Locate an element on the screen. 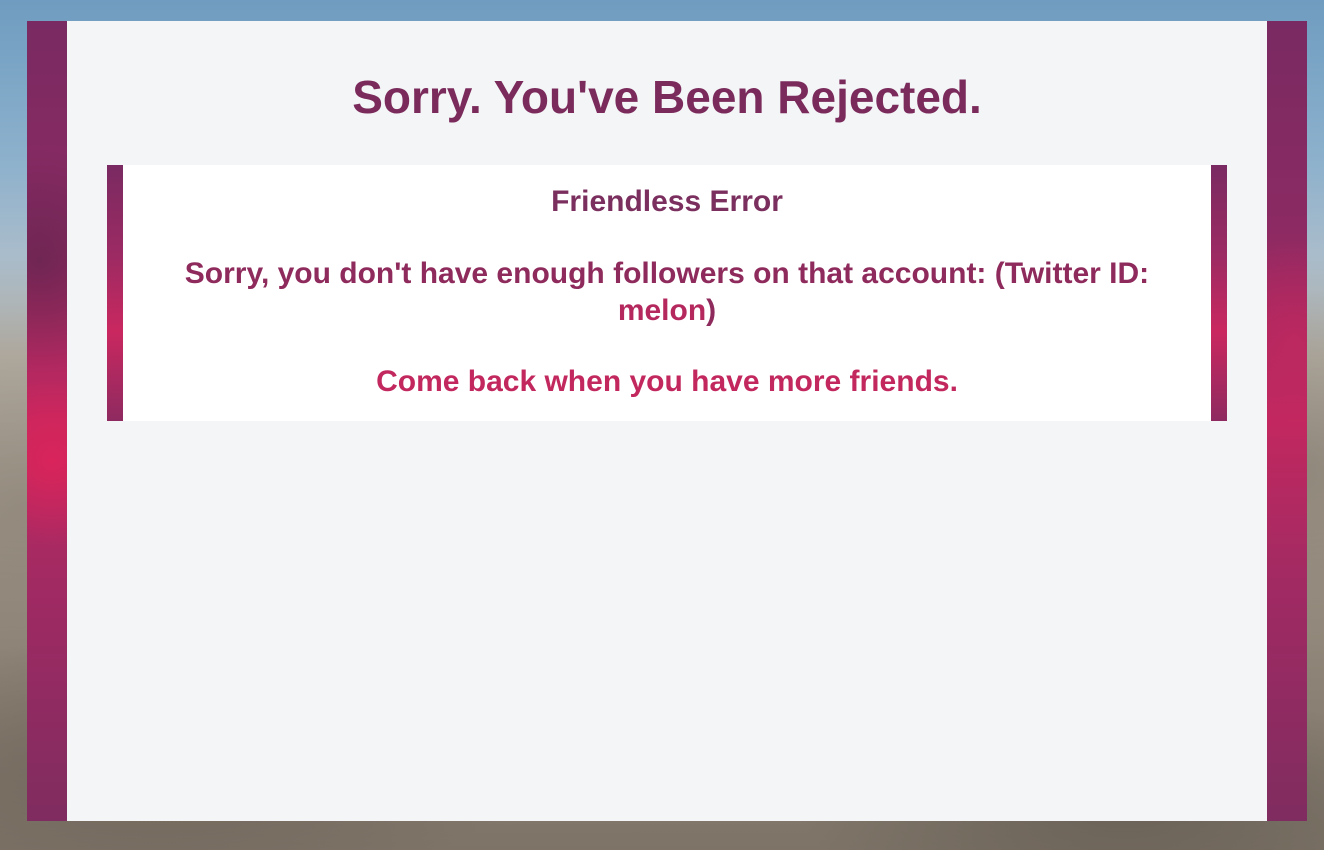 The height and width of the screenshot is (850, 1324). error-footer: Come back when you have more friends. is located at coordinates (667, 381).